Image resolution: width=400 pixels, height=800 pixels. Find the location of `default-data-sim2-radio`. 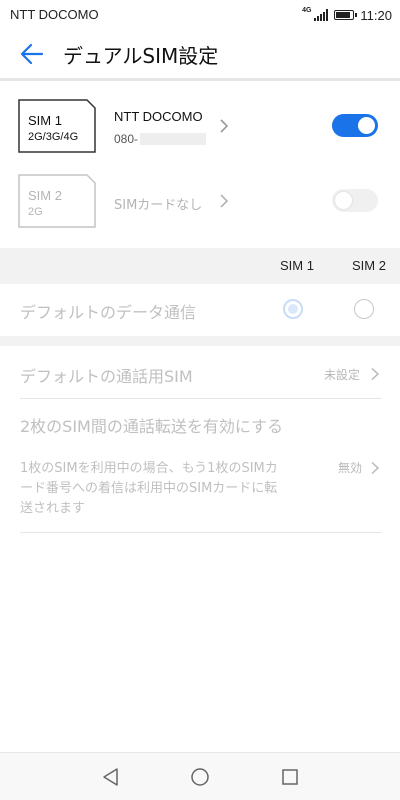

default-data-sim2-radio is located at coordinates (364, 309).